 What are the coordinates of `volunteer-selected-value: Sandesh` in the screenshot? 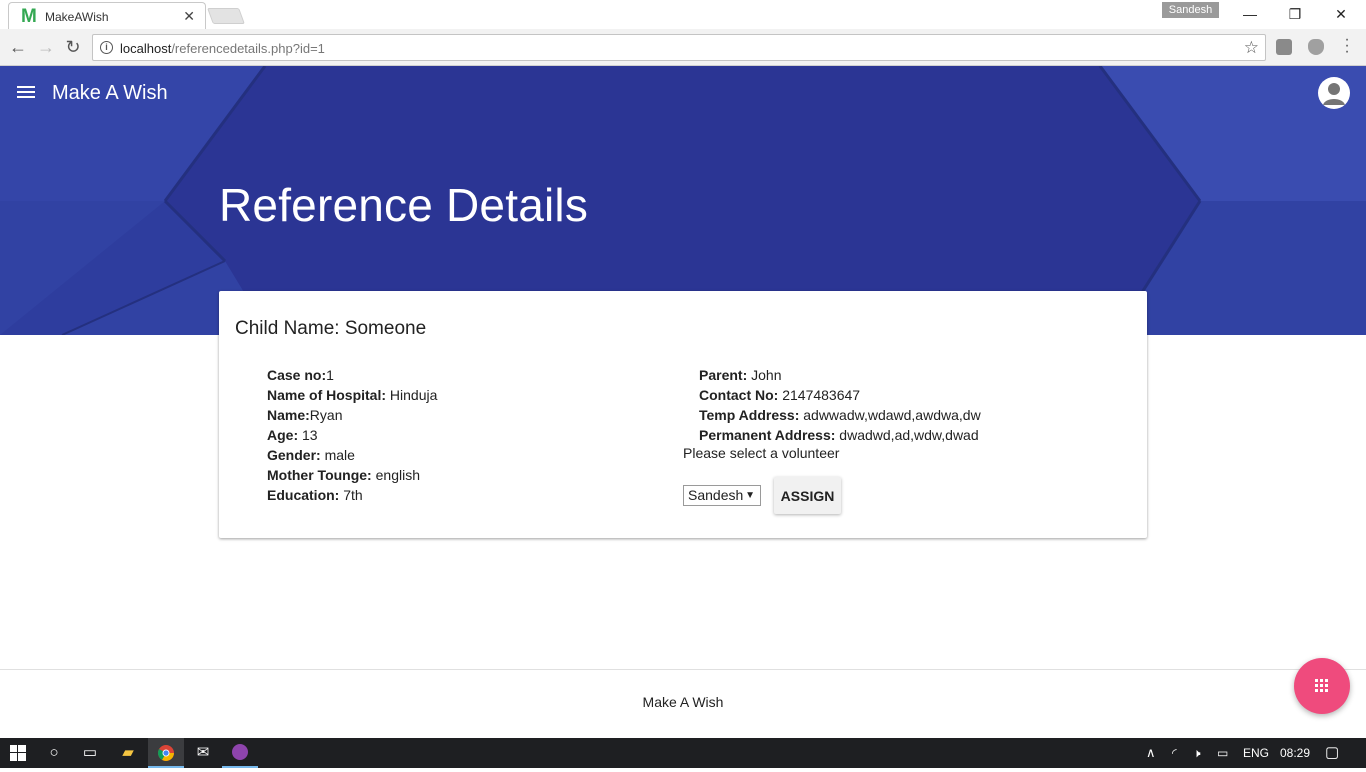 It's located at (716, 495).